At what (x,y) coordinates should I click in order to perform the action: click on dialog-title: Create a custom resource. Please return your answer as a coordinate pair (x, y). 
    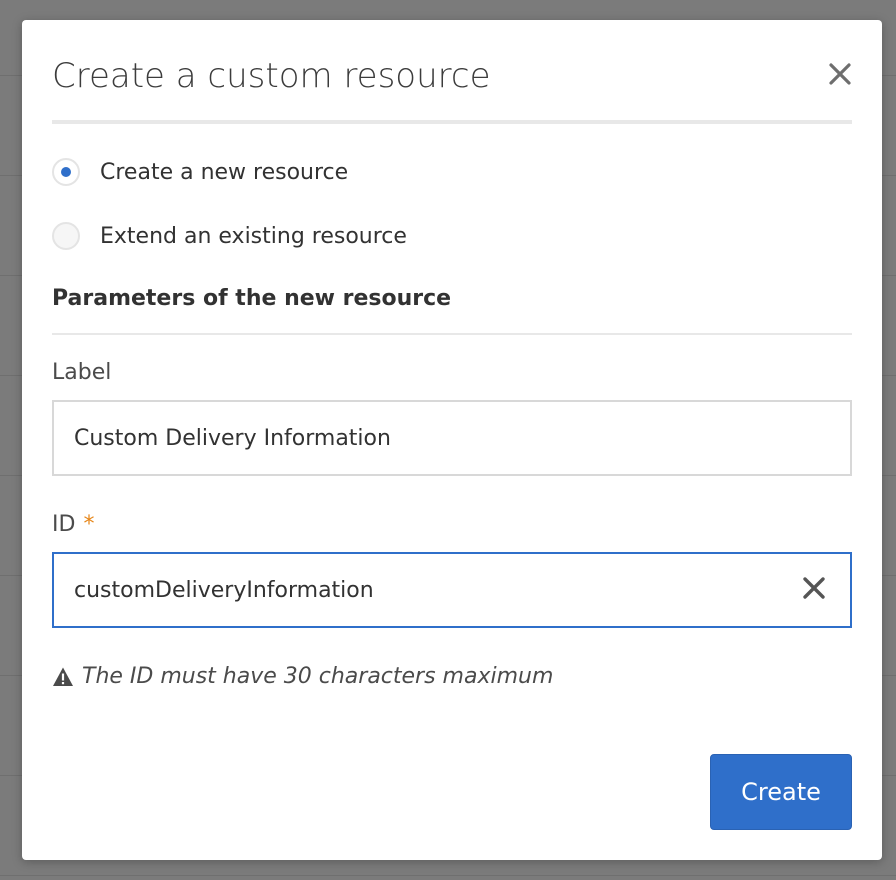
    Looking at the image, I should click on (271, 76).